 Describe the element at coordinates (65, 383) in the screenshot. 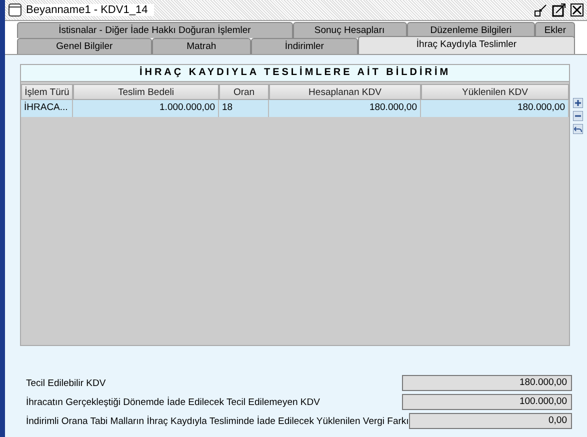

I see `field-label: Tecil Edilebilir KDV` at that location.